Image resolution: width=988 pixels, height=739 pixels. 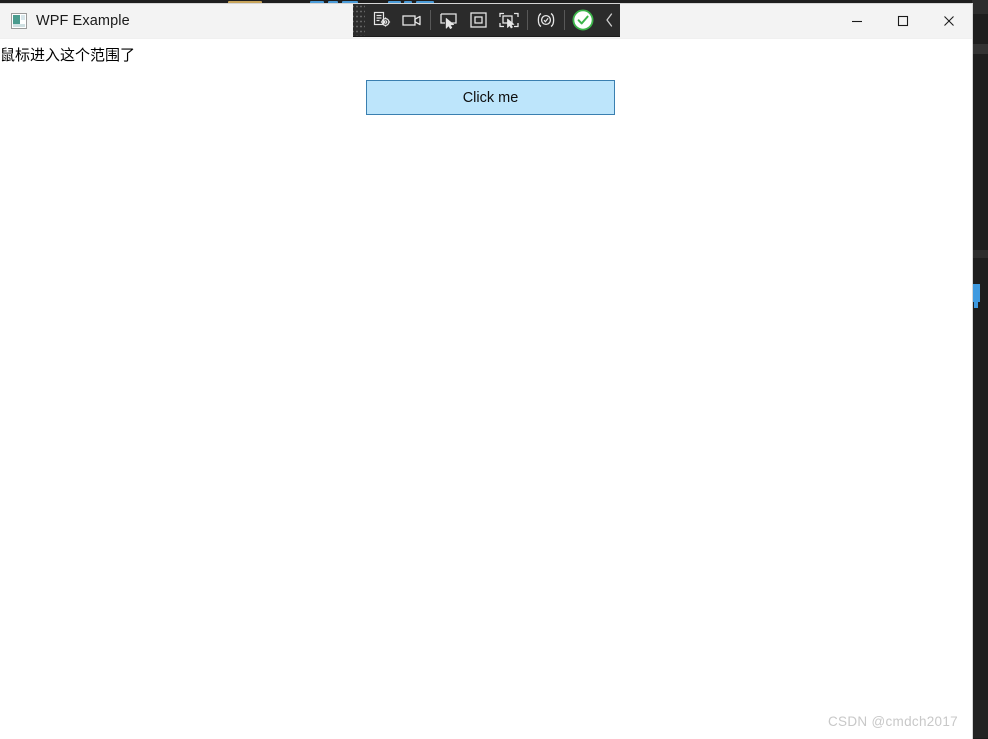 I want to click on caption-buttons, so click(x=903, y=21).